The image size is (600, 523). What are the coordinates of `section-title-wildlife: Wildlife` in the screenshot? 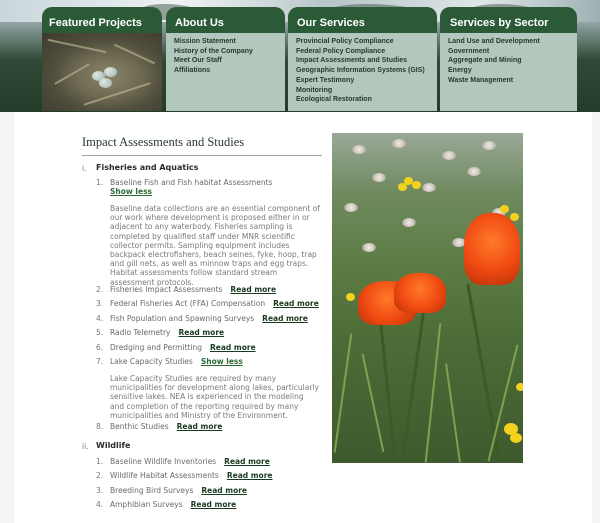 It's located at (113, 445).